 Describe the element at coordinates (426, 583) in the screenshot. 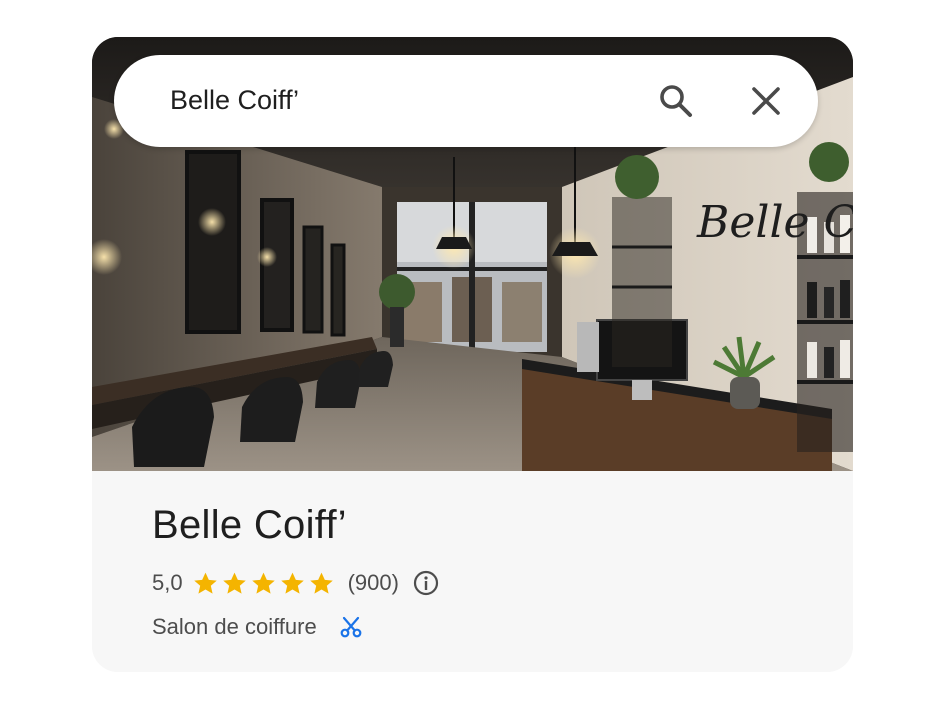

I see `info-icon` at that location.